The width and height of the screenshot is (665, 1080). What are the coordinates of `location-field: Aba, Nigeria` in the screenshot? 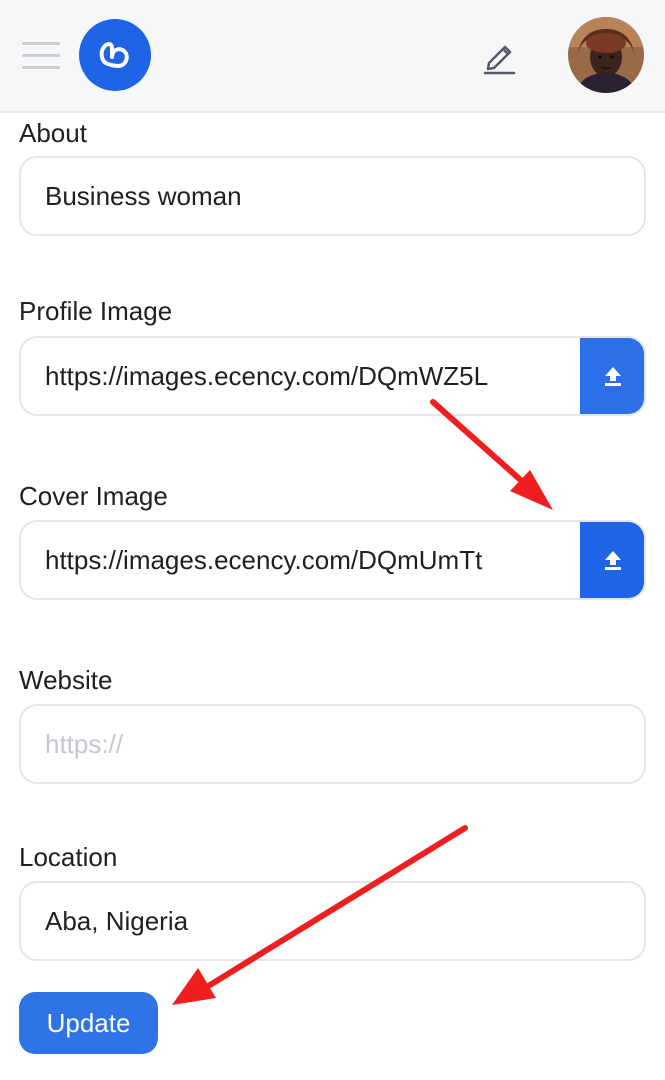 It's located at (332, 921).